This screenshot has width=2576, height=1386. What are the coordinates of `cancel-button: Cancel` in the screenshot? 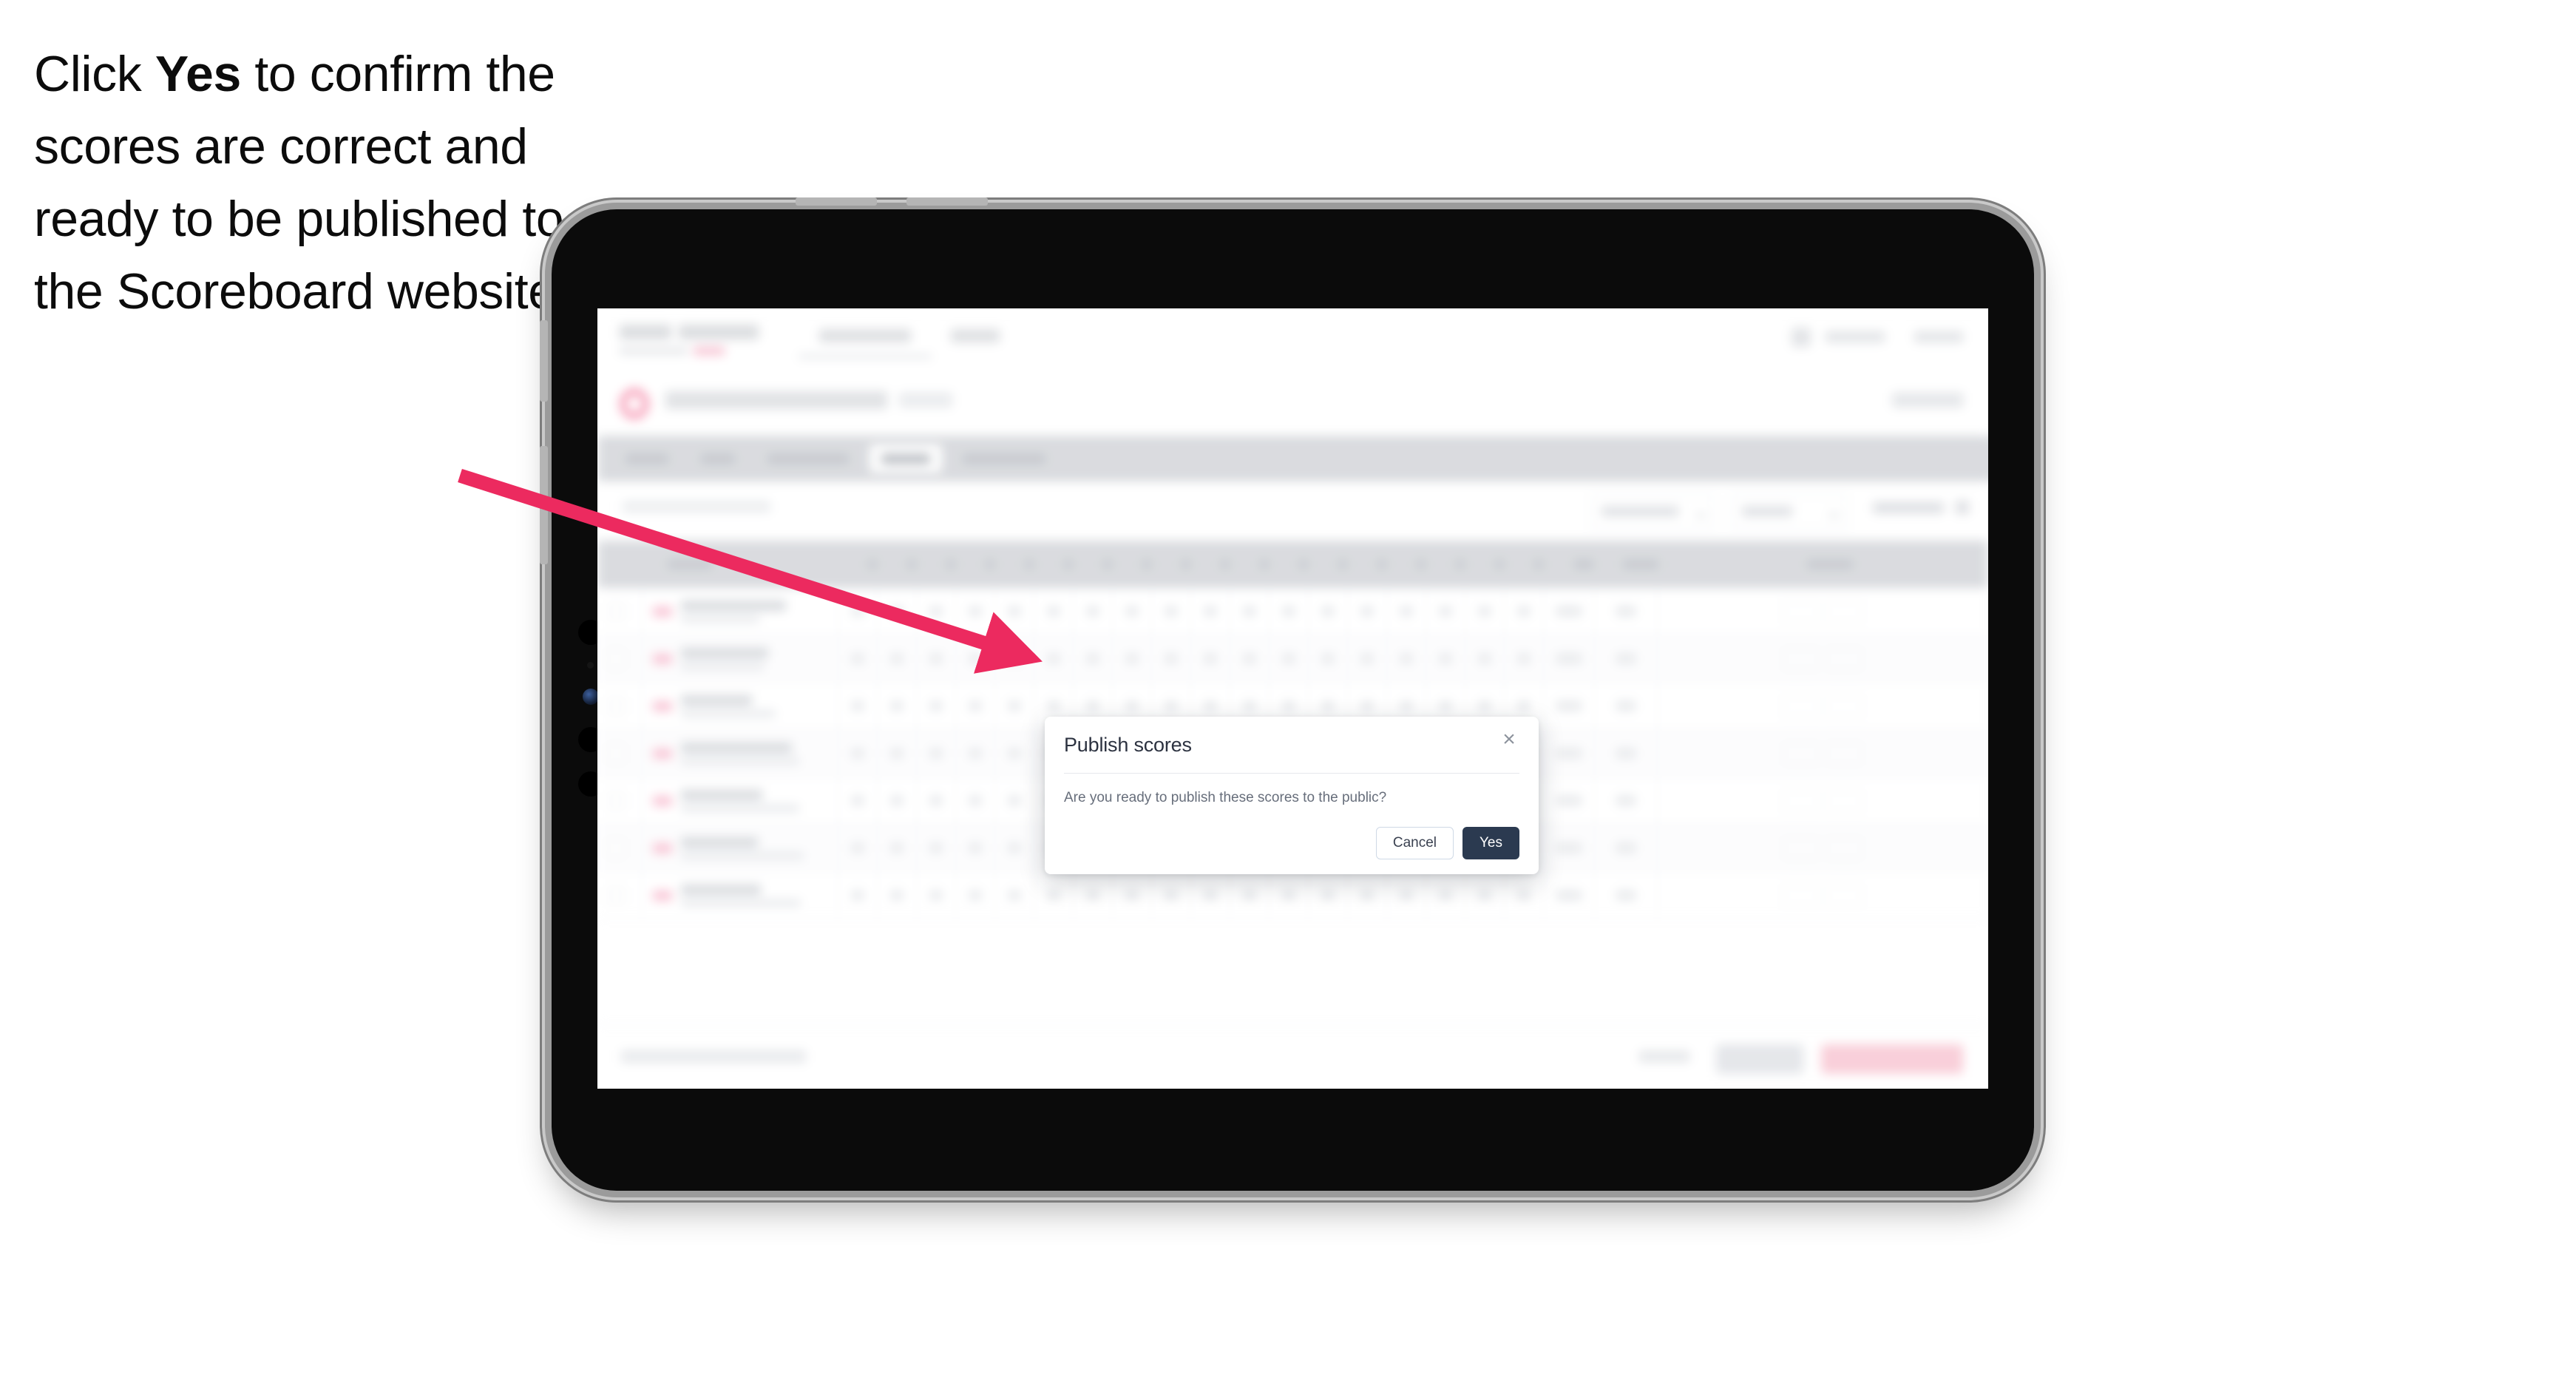 It's located at (1414, 843).